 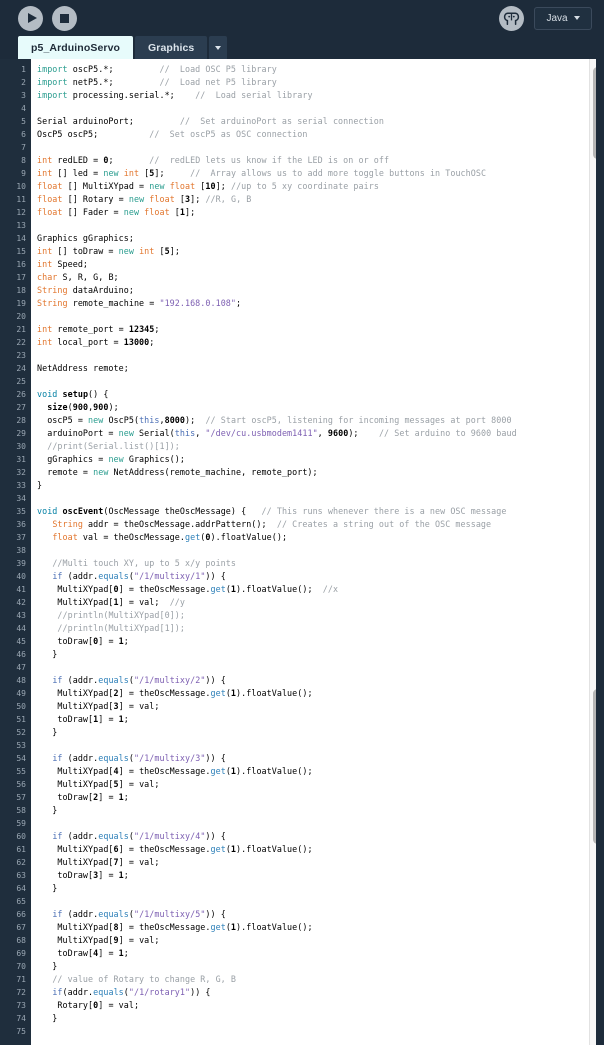 I want to click on code-token: get, so click(x=218, y=849).